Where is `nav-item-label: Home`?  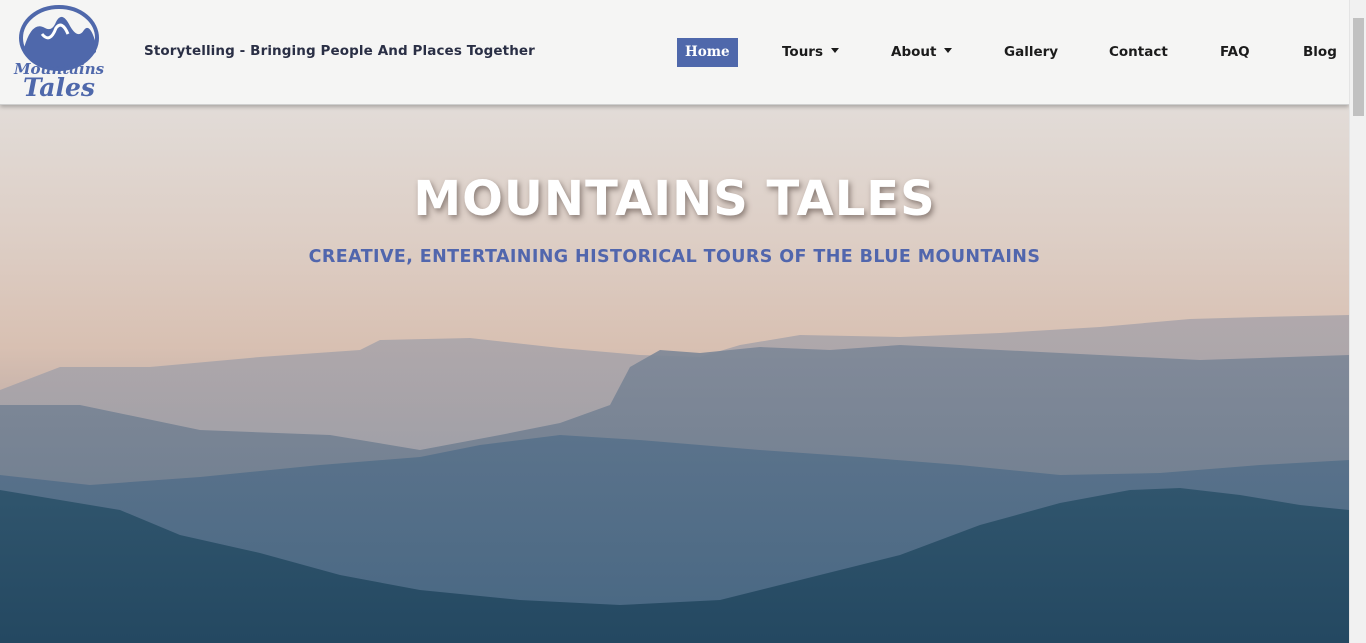 nav-item-label: Home is located at coordinates (707, 52).